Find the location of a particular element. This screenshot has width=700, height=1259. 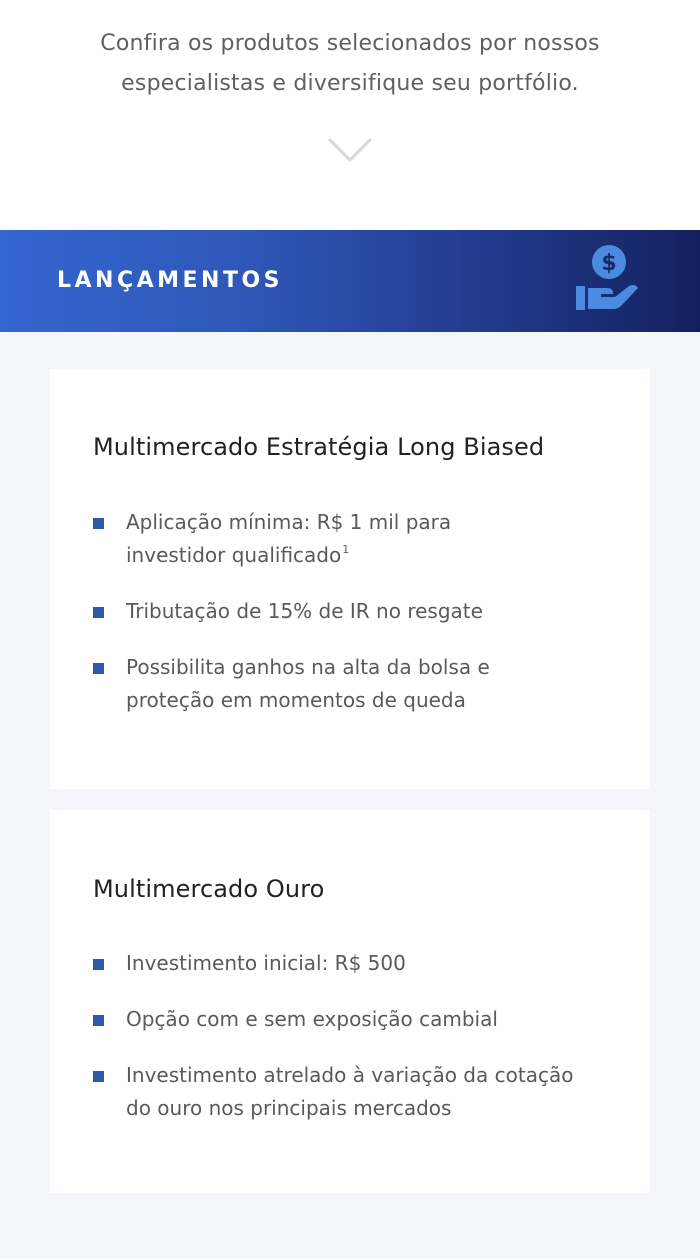

feature-line-1: Investimento inicial: R$ 500 is located at coordinates (266, 963).